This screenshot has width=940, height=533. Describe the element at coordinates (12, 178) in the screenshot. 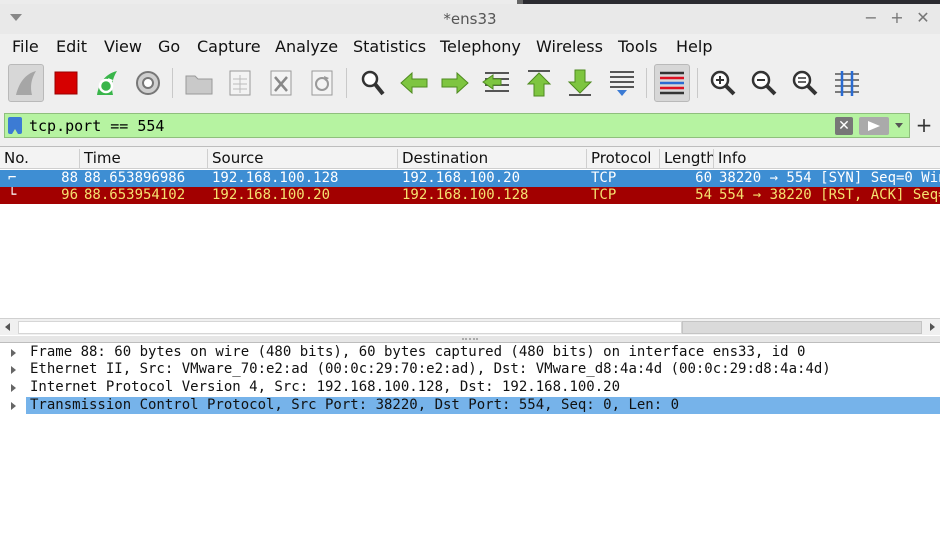

I see `conversation-bracket: ⌐` at that location.